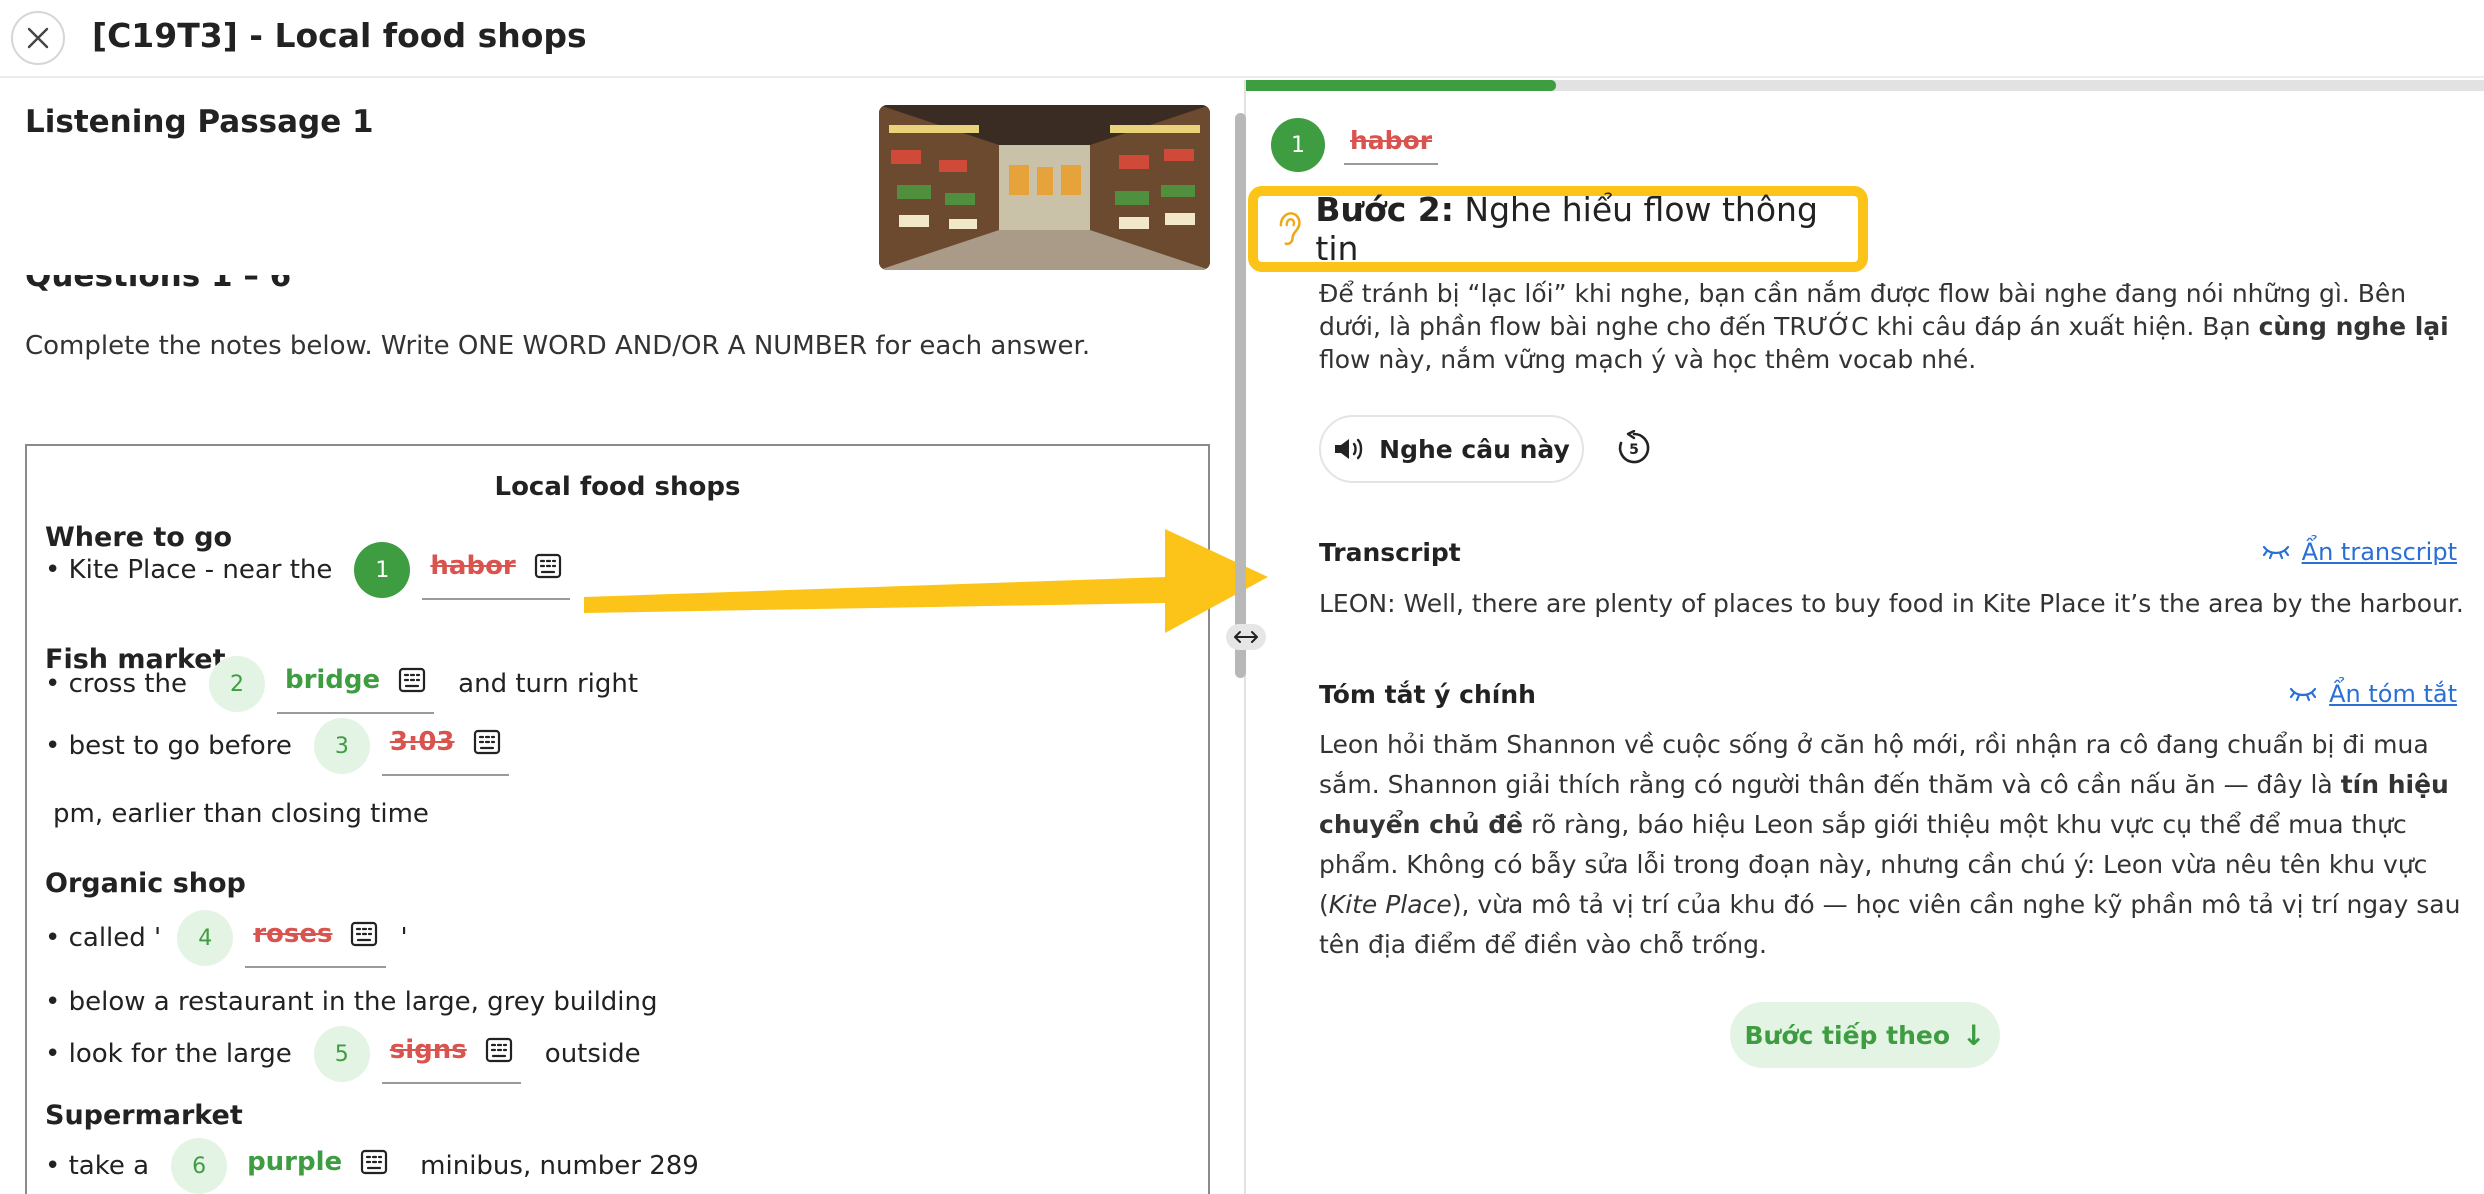 This screenshot has height=1194, width=2484. Describe the element at coordinates (1349, 449) in the screenshot. I see `speaker-icon` at that location.